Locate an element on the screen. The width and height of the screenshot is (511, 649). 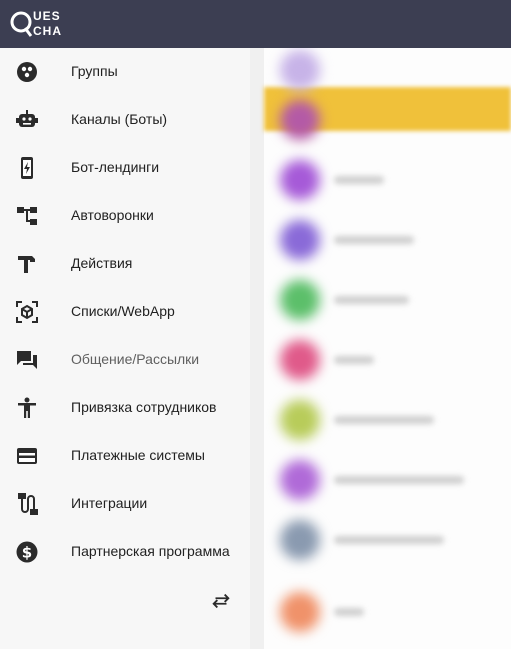
sidebar-item-integrations: Интеграции is located at coordinates (125, 504).